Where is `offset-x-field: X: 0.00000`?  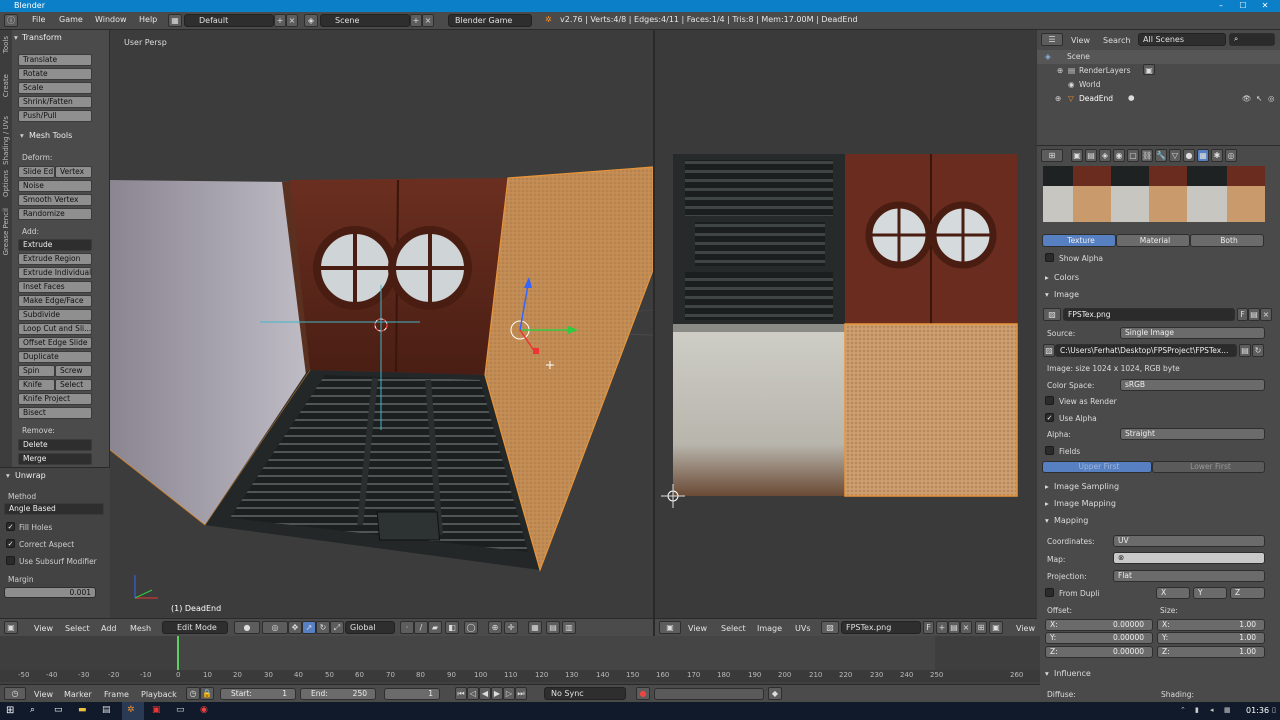
offset-x-field: X: 0.00000 is located at coordinates (1099, 625).